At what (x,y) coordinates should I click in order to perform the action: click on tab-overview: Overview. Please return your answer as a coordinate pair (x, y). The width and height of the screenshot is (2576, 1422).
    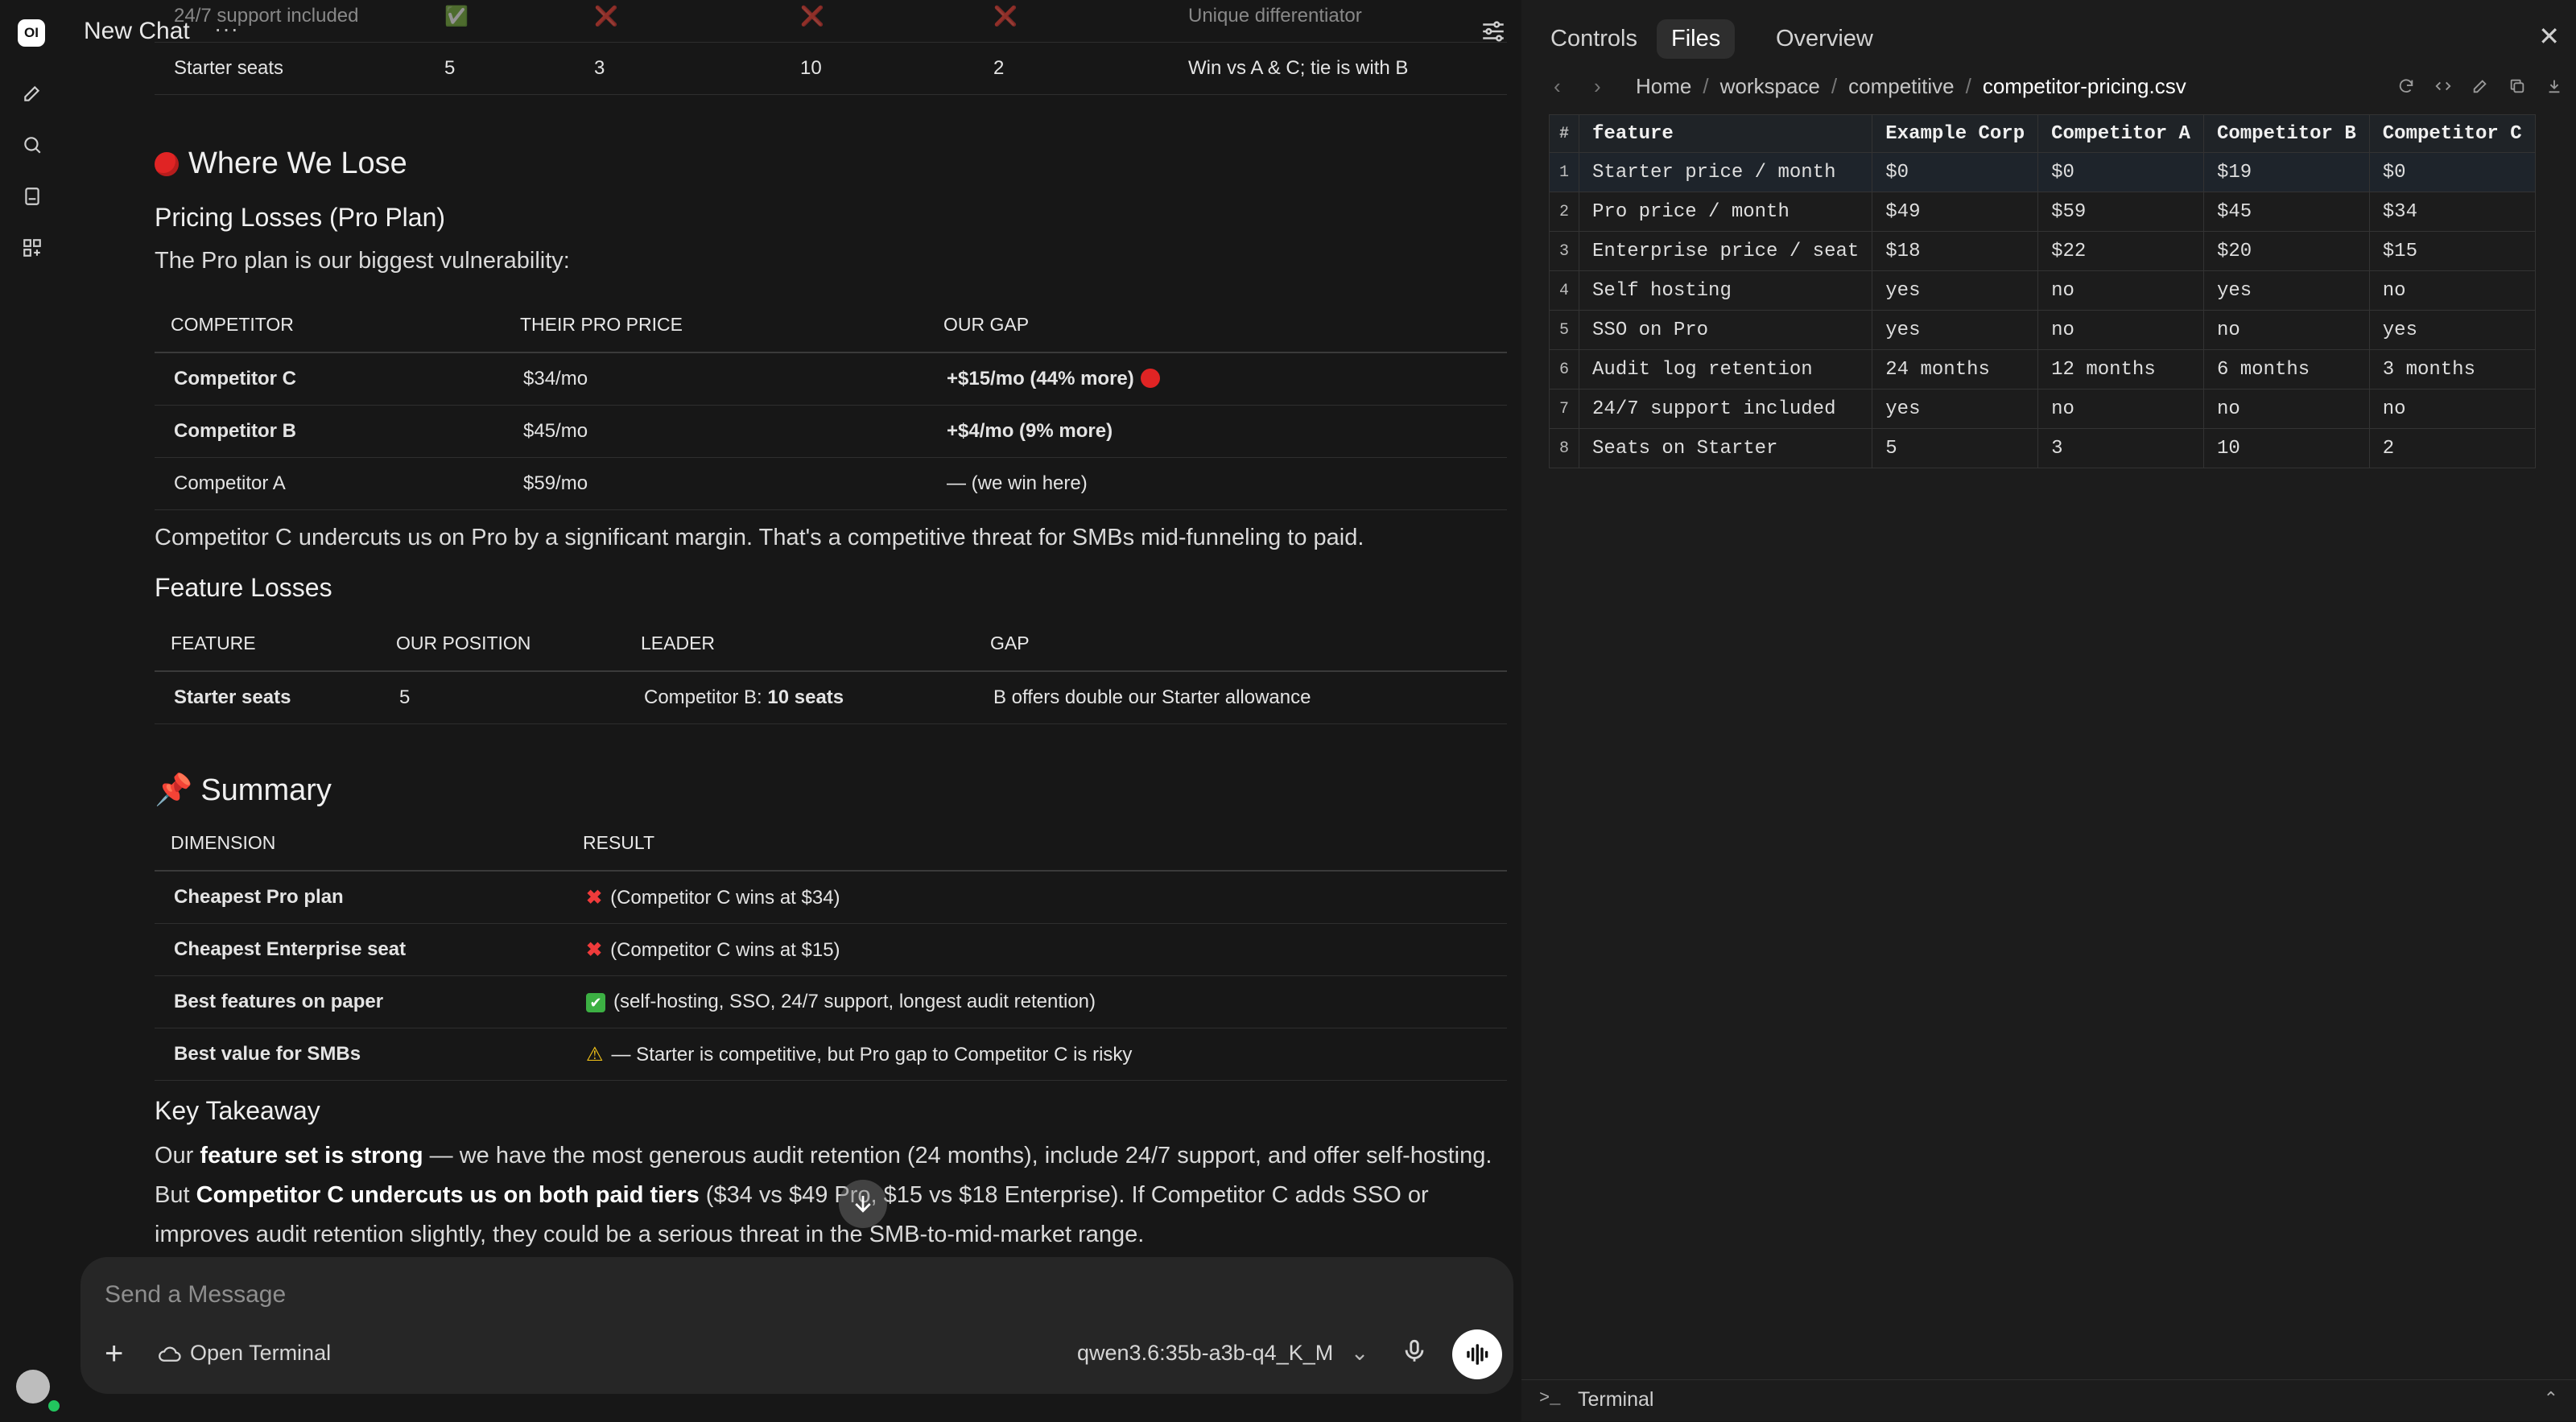
    Looking at the image, I should click on (1824, 39).